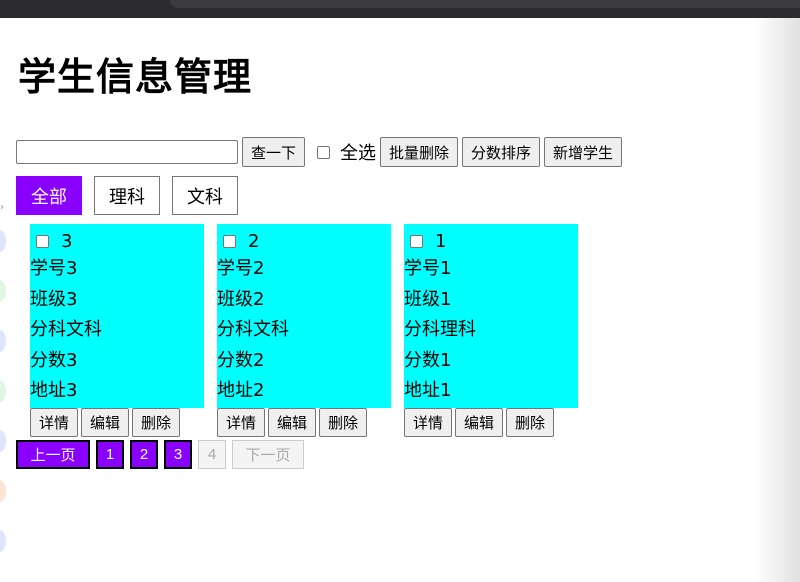 The image size is (800, 582). I want to click on student-card-header: 2, so click(304, 241).